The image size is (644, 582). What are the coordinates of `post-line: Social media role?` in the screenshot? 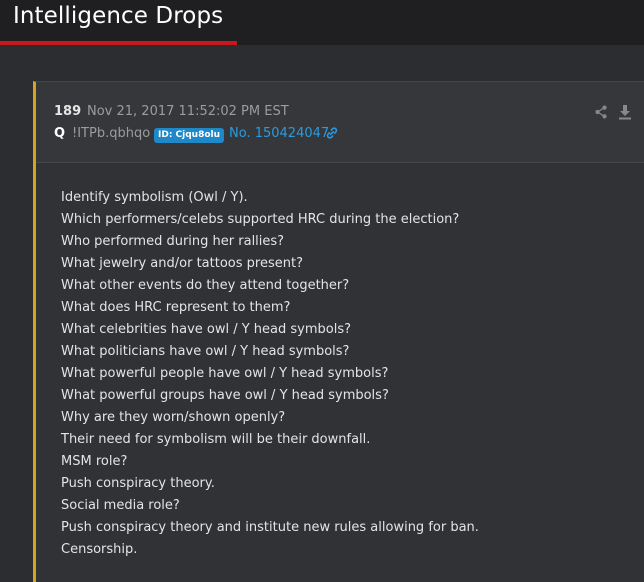 It's located at (120, 505).